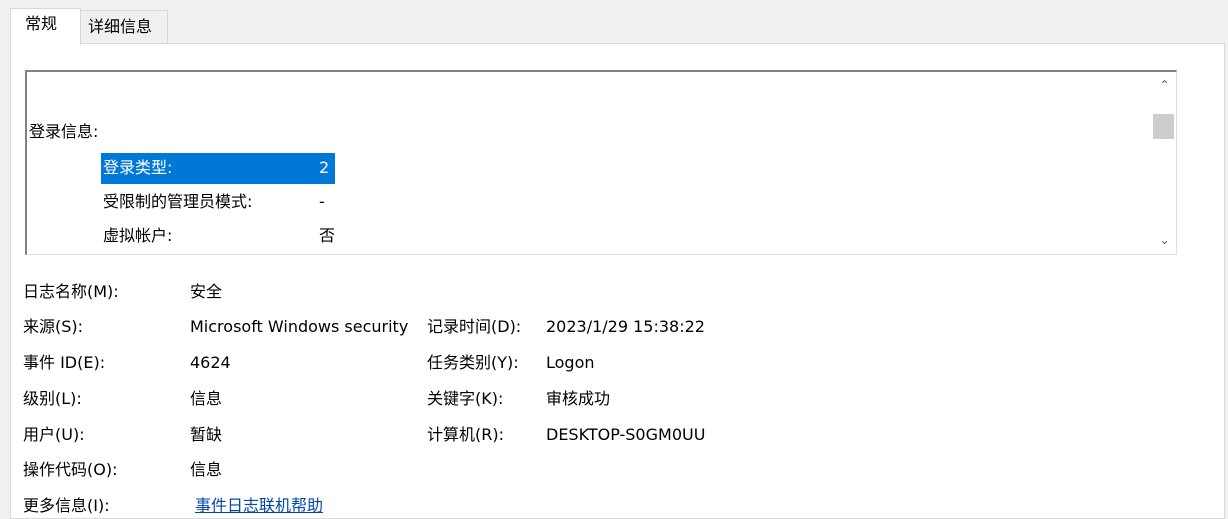 The width and height of the screenshot is (1228, 519). Describe the element at coordinates (1163, 126) in the screenshot. I see `scrollbar-thumb` at that location.